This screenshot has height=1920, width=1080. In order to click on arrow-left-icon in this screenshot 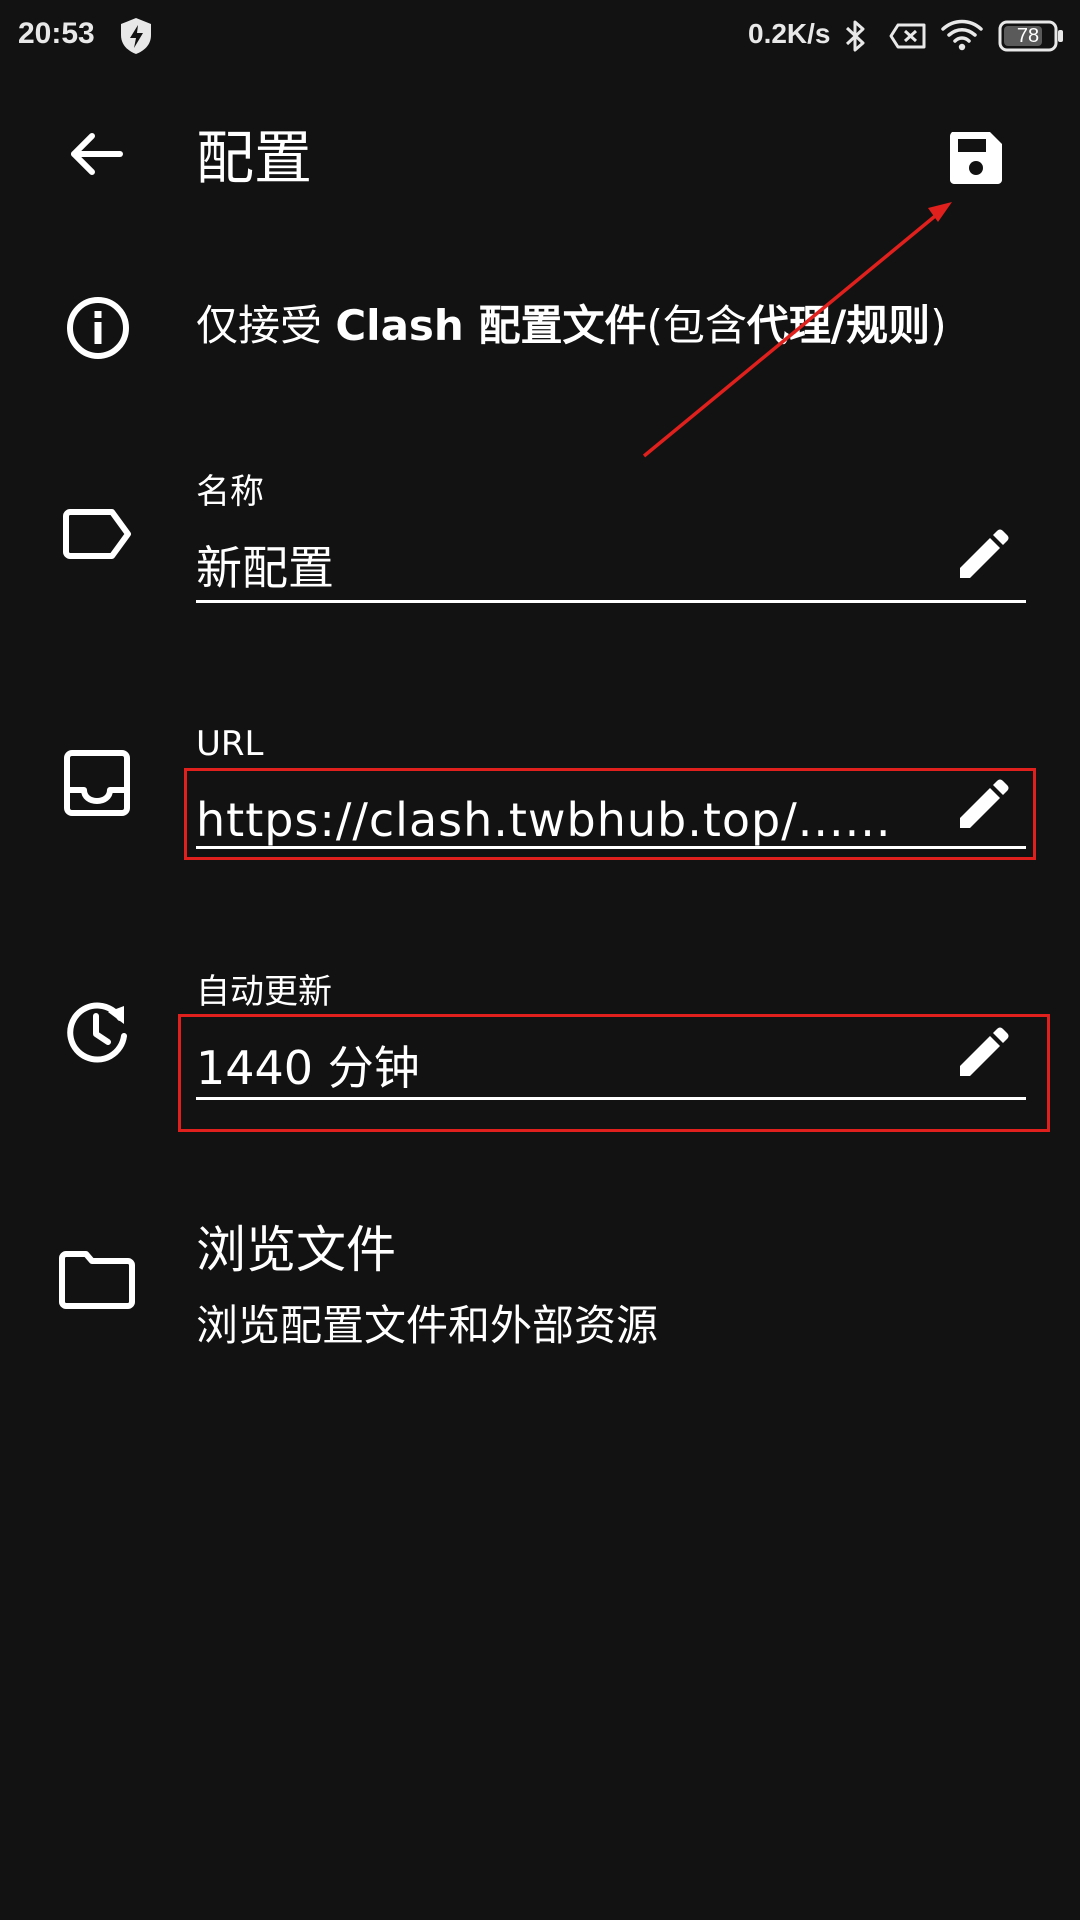, I will do `click(97, 154)`.